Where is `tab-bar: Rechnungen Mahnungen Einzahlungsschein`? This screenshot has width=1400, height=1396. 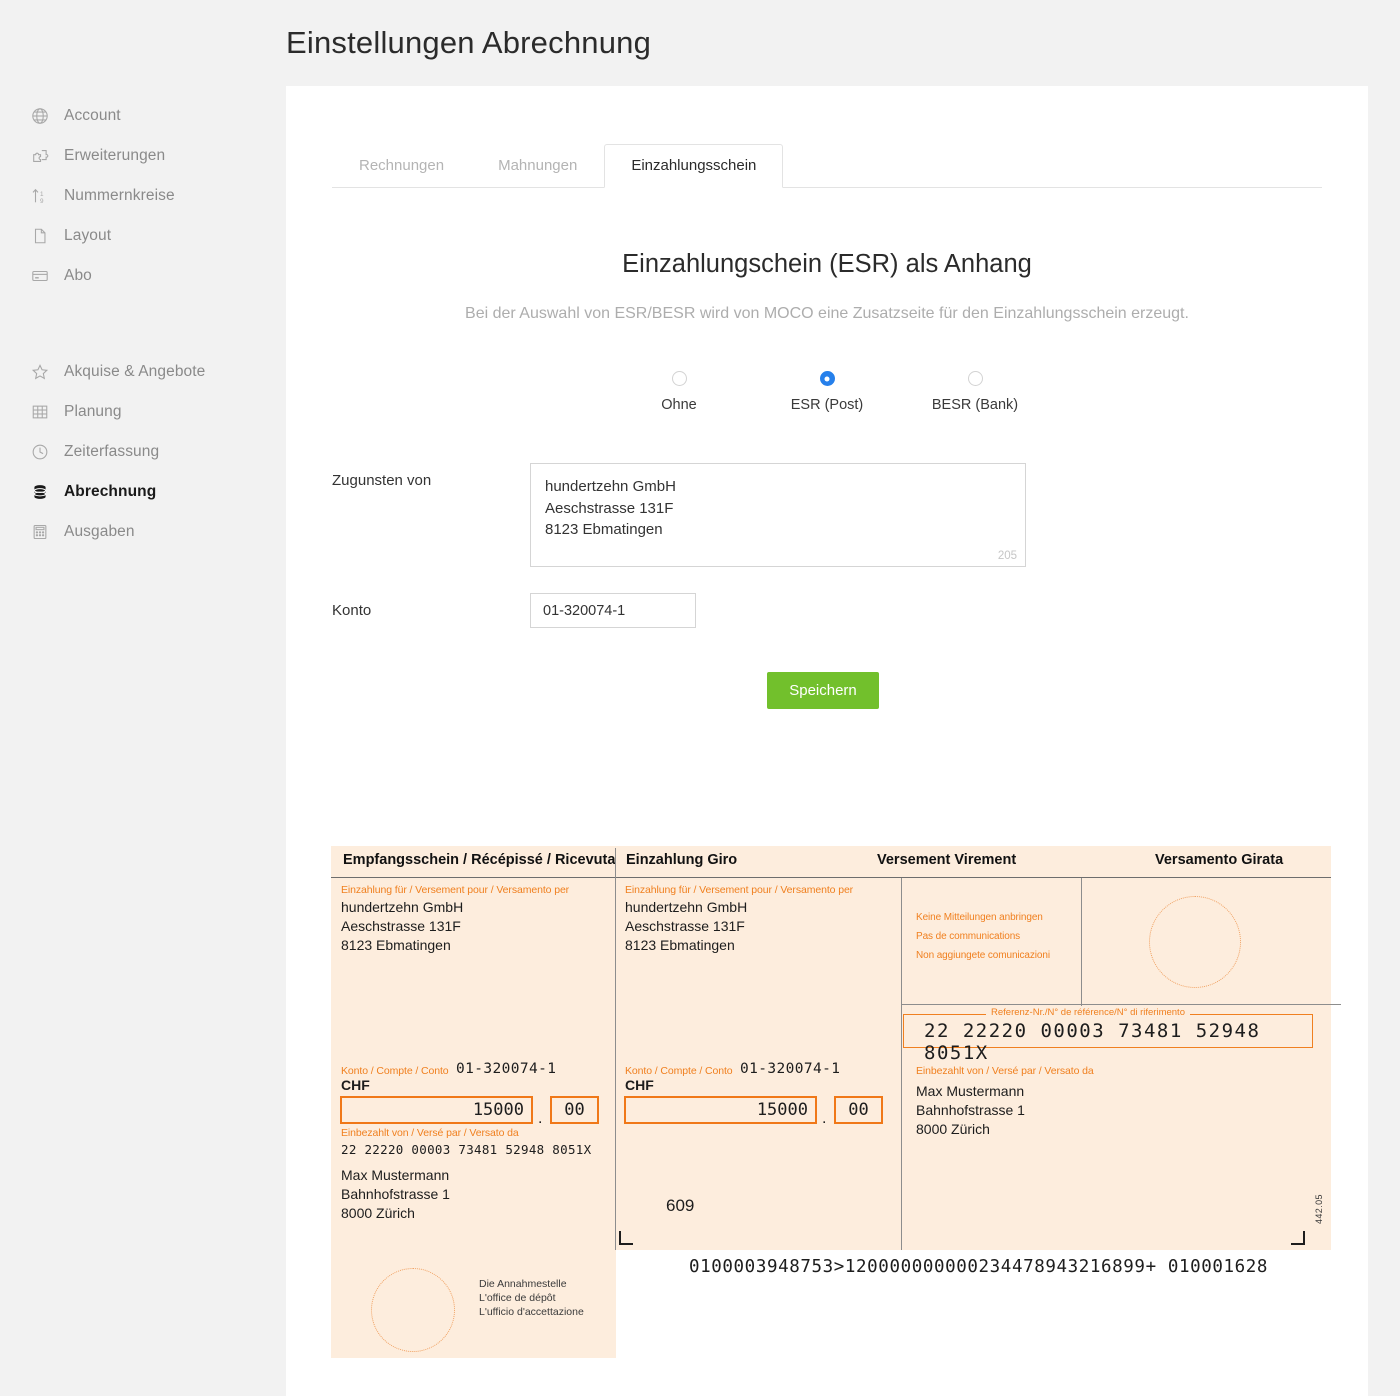
tab-bar: Rechnungen Mahnungen Einzahlungsschein is located at coordinates (827, 164).